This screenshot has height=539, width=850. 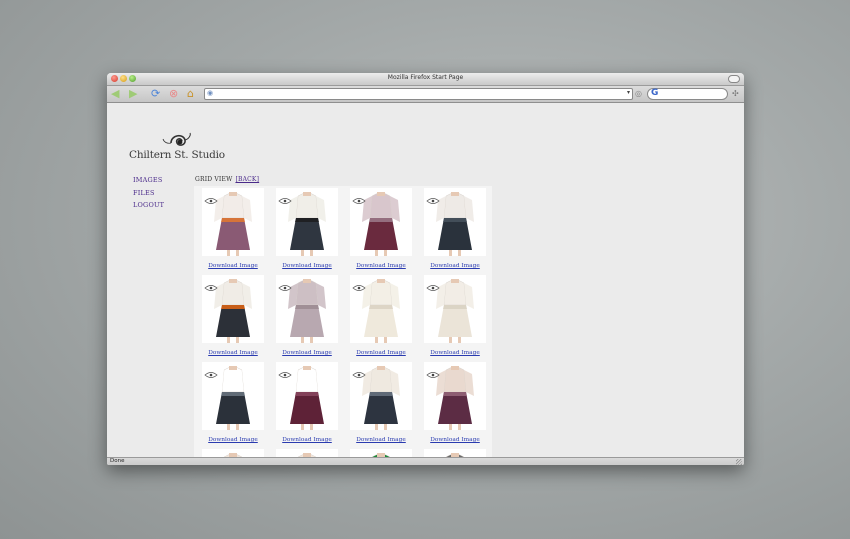 What do you see at coordinates (173, 94) in the screenshot?
I see `stop-icon: ⊗` at bounding box center [173, 94].